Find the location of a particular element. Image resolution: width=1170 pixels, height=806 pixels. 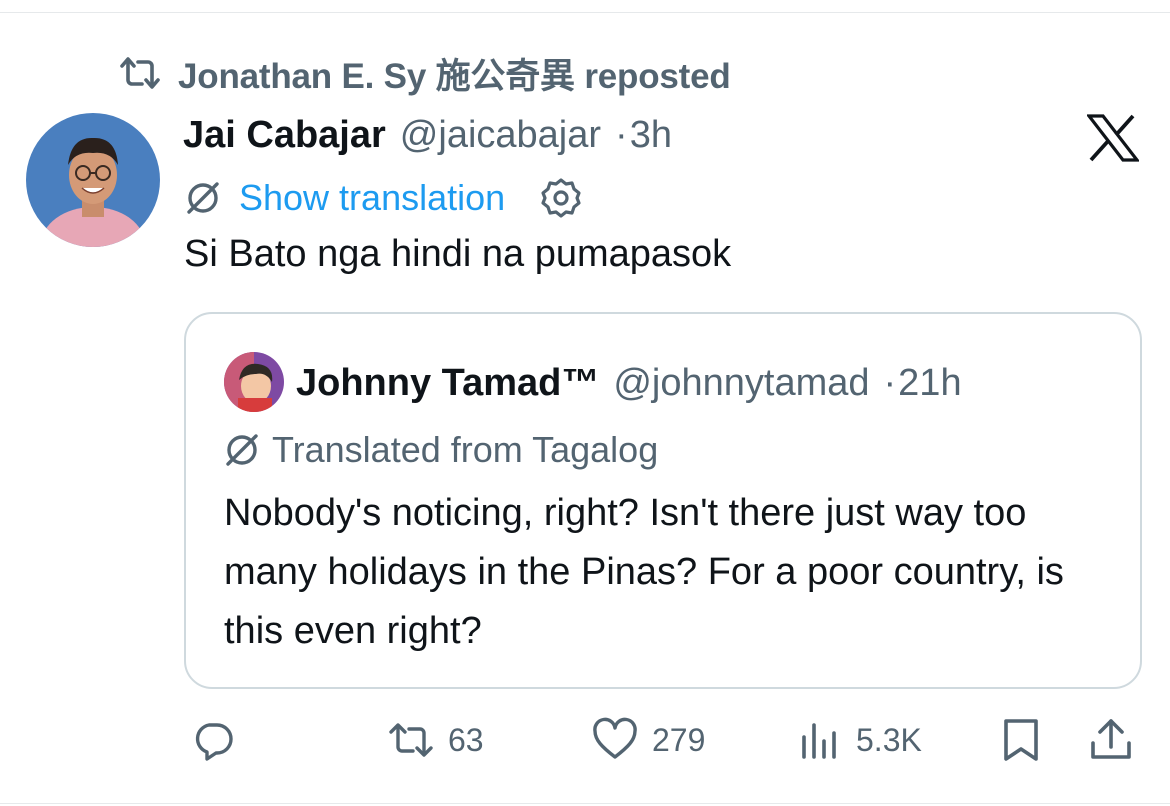

show-translation-link: Show translation is located at coordinates (372, 198).